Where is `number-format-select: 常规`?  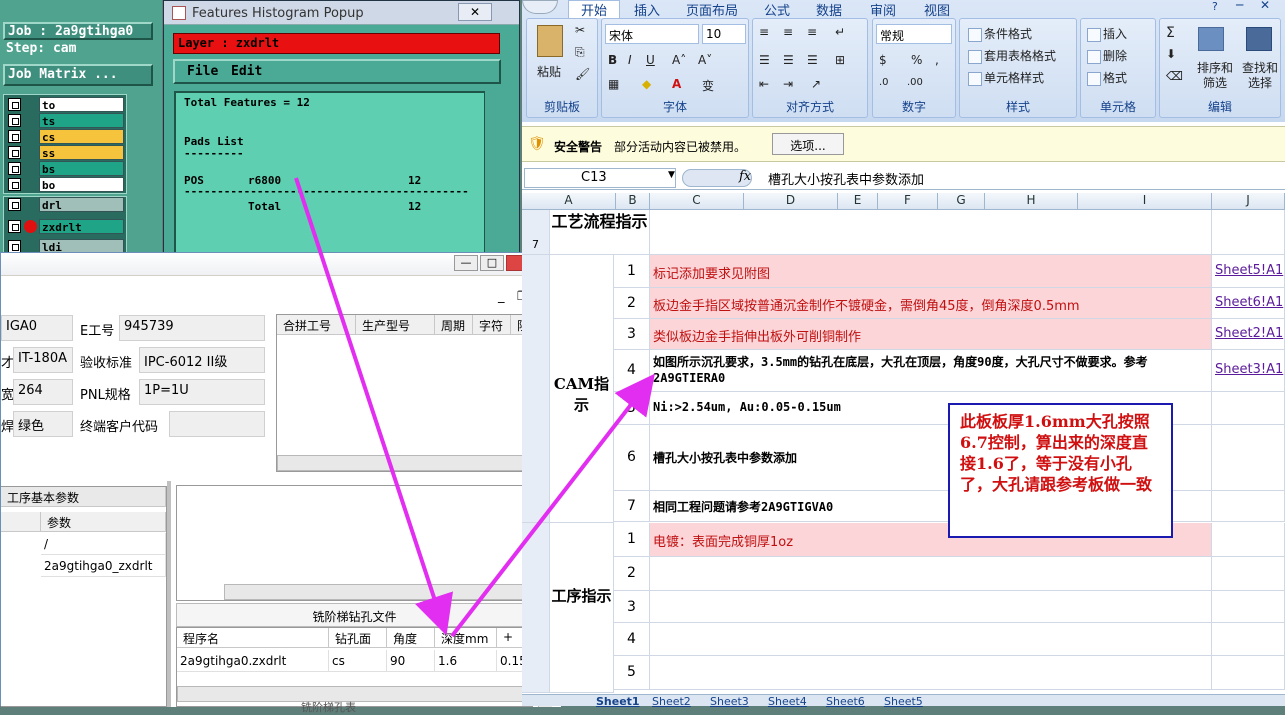 number-format-select: 常规 is located at coordinates (914, 34).